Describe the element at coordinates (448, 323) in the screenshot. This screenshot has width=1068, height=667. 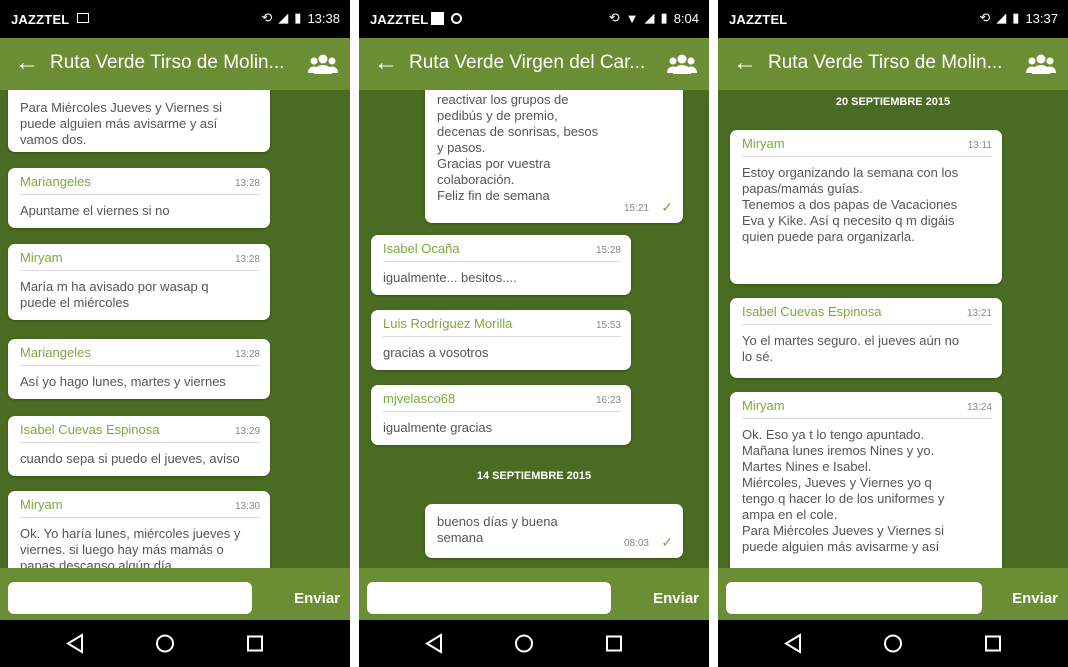
I see `sender-name: Luis Rodríguez Morilla` at that location.